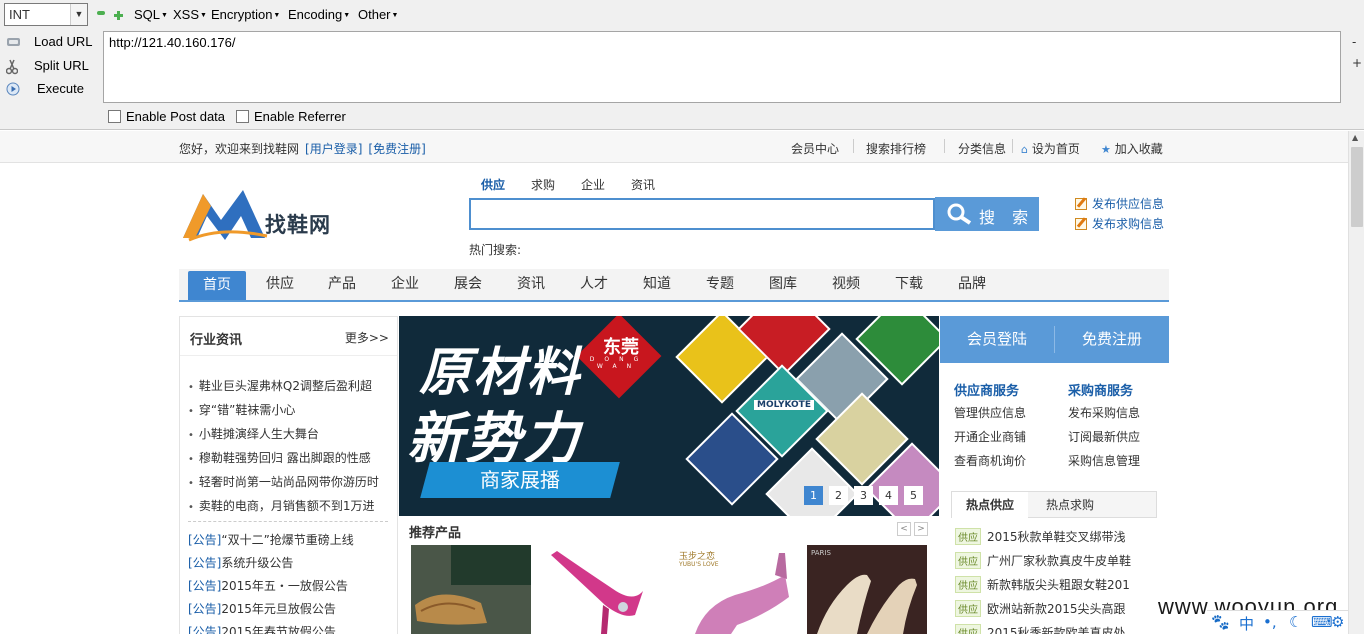 This screenshot has width=1364, height=634. I want to click on publish-buy-link: 发布求购信息, so click(1119, 223).